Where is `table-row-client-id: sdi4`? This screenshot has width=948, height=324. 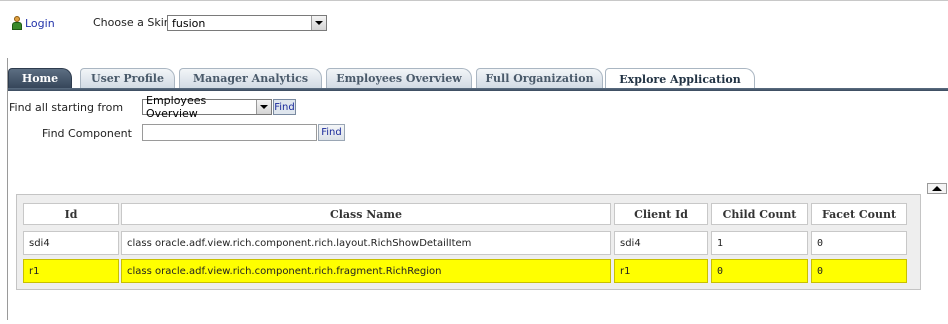 table-row-client-id: sdi4 is located at coordinates (661, 243).